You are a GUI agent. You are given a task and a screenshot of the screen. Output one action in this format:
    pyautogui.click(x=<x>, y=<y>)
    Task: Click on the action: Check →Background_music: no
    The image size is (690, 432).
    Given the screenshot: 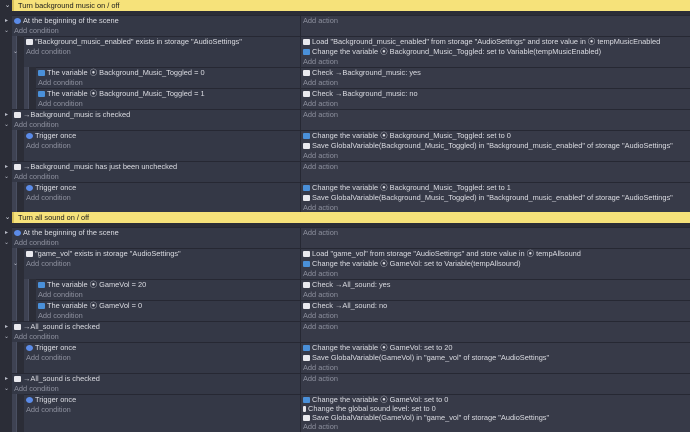 What is the action you would take?
    pyautogui.click(x=360, y=94)
    